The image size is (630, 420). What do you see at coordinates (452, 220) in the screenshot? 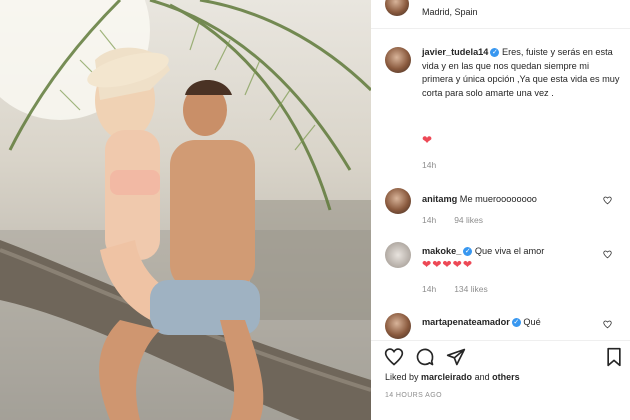
I see `comment-meta: 14h 94 likes` at bounding box center [452, 220].